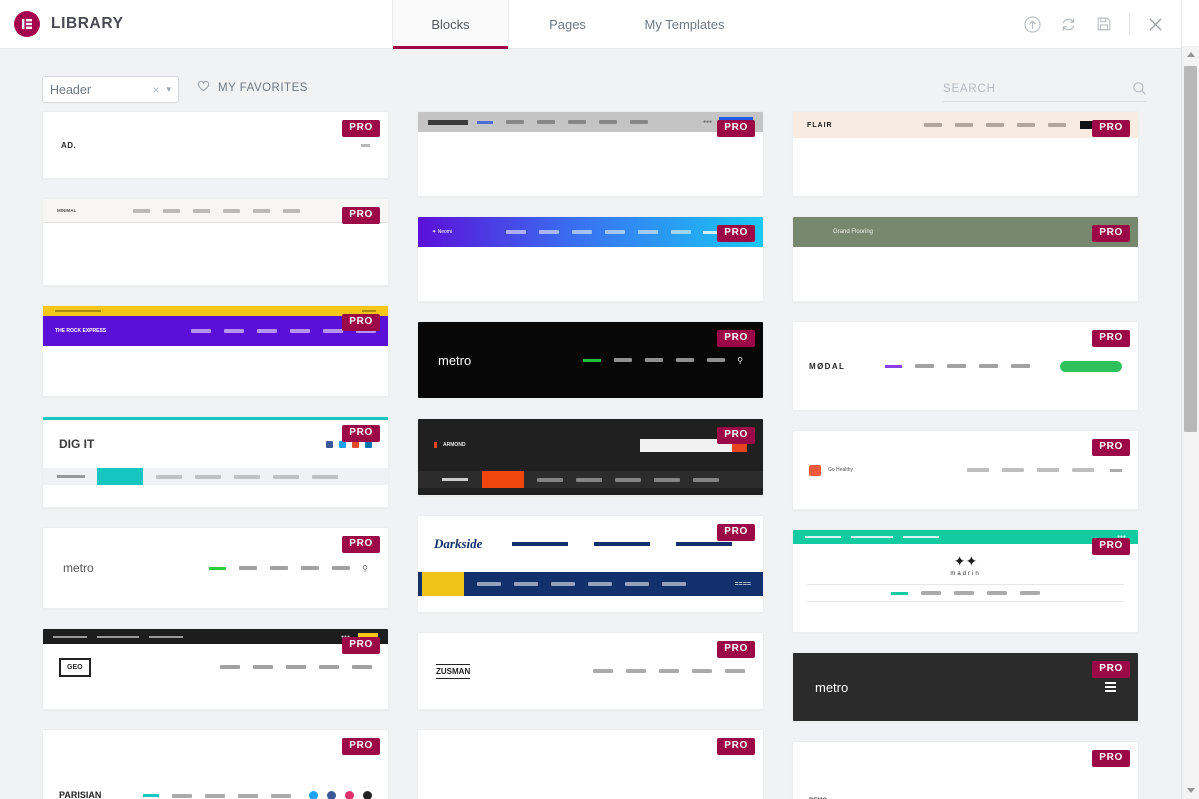 The width and height of the screenshot is (1199, 799). I want to click on thumb-logo: THE ROCK EXPRESS, so click(81, 331).